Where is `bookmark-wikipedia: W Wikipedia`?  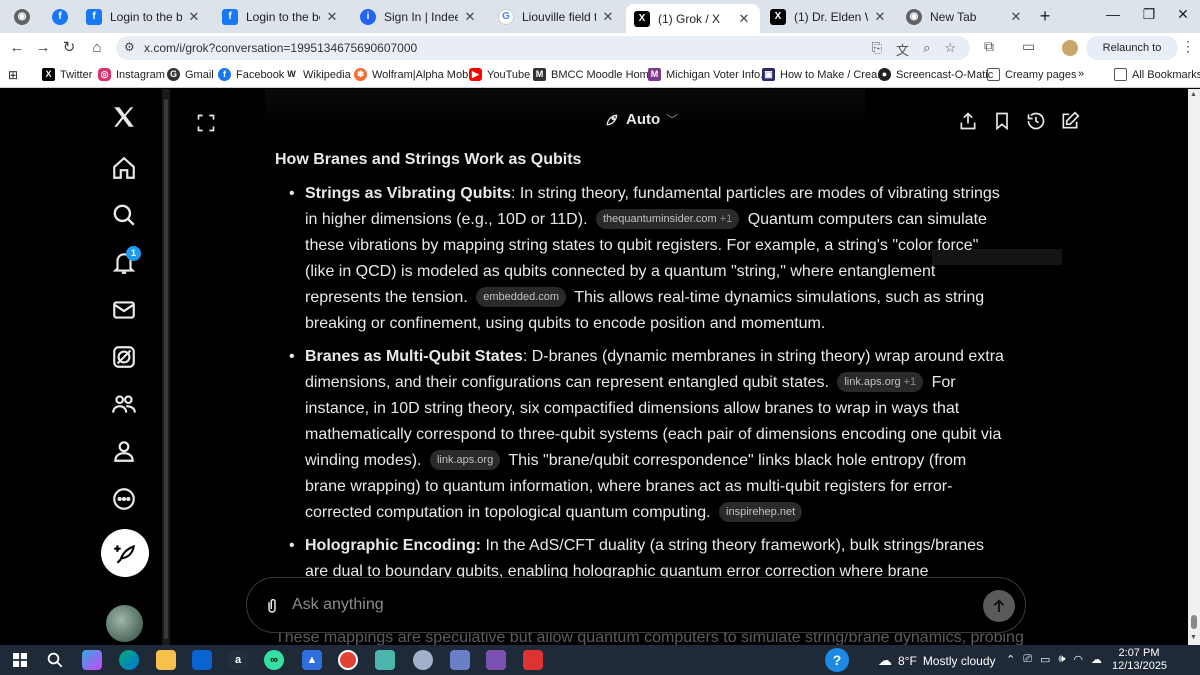 bookmark-wikipedia: W Wikipedia is located at coordinates (318, 74).